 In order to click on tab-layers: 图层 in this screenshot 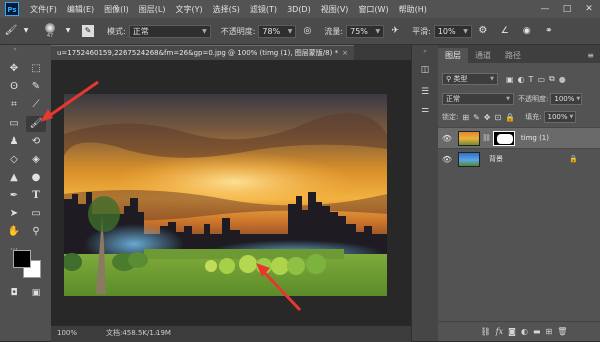, I will do `click(453, 55)`.